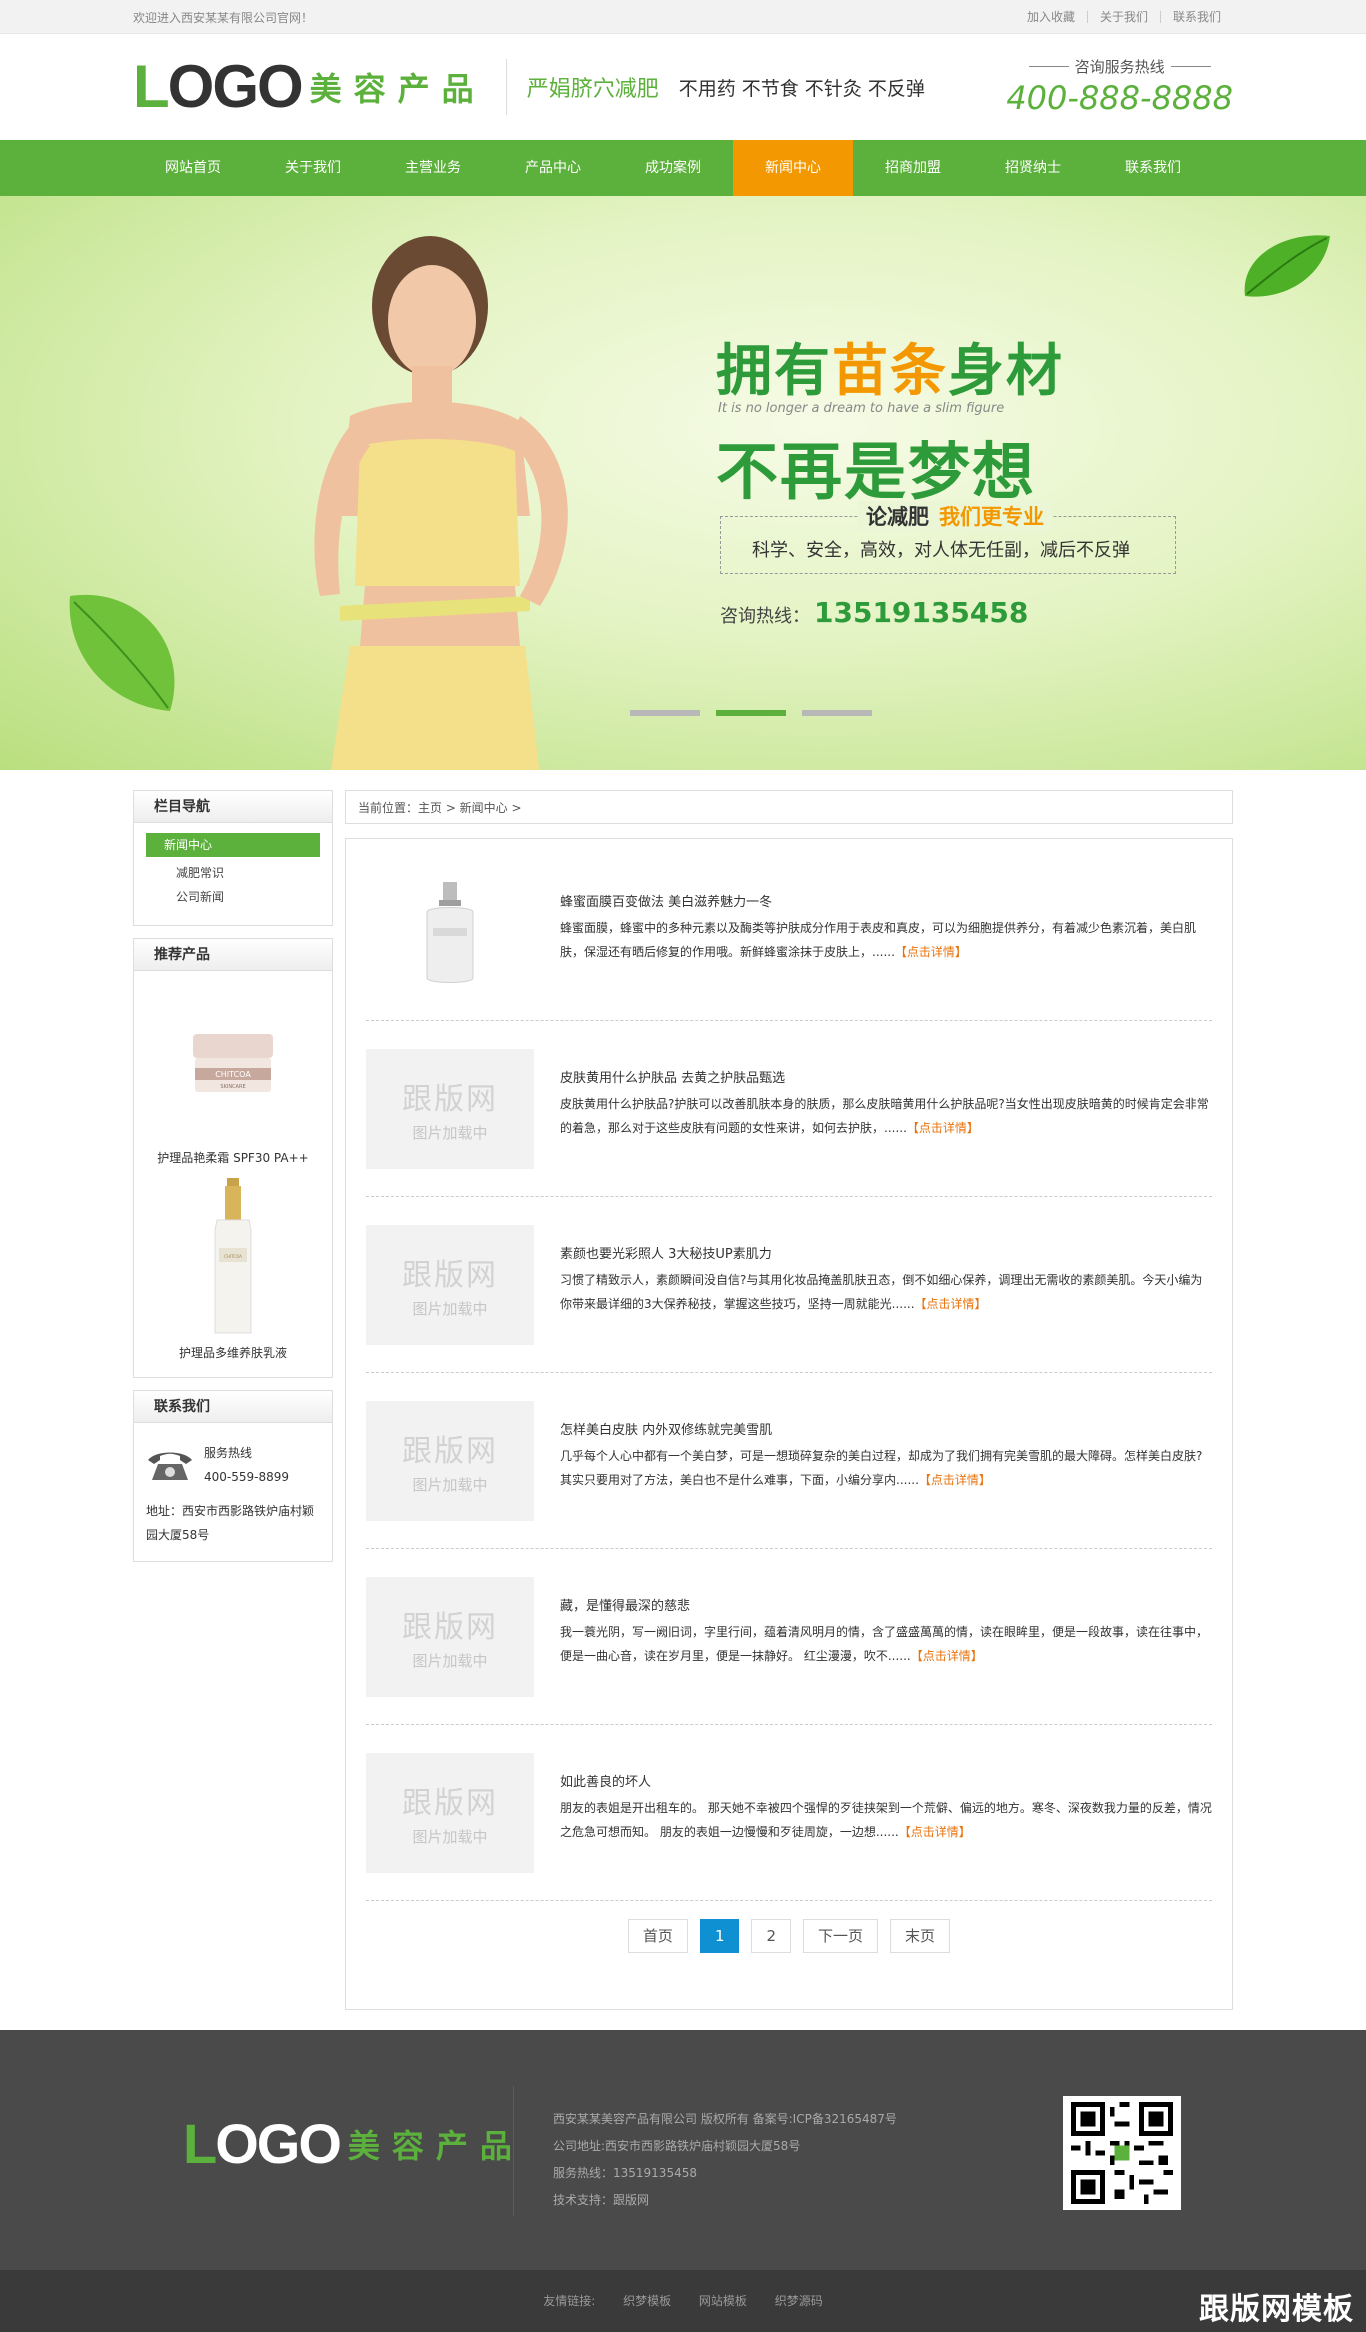  What do you see at coordinates (801, 88) in the screenshot?
I see `slogan-sub: 不用药 不节食 不针灸 不反弹` at bounding box center [801, 88].